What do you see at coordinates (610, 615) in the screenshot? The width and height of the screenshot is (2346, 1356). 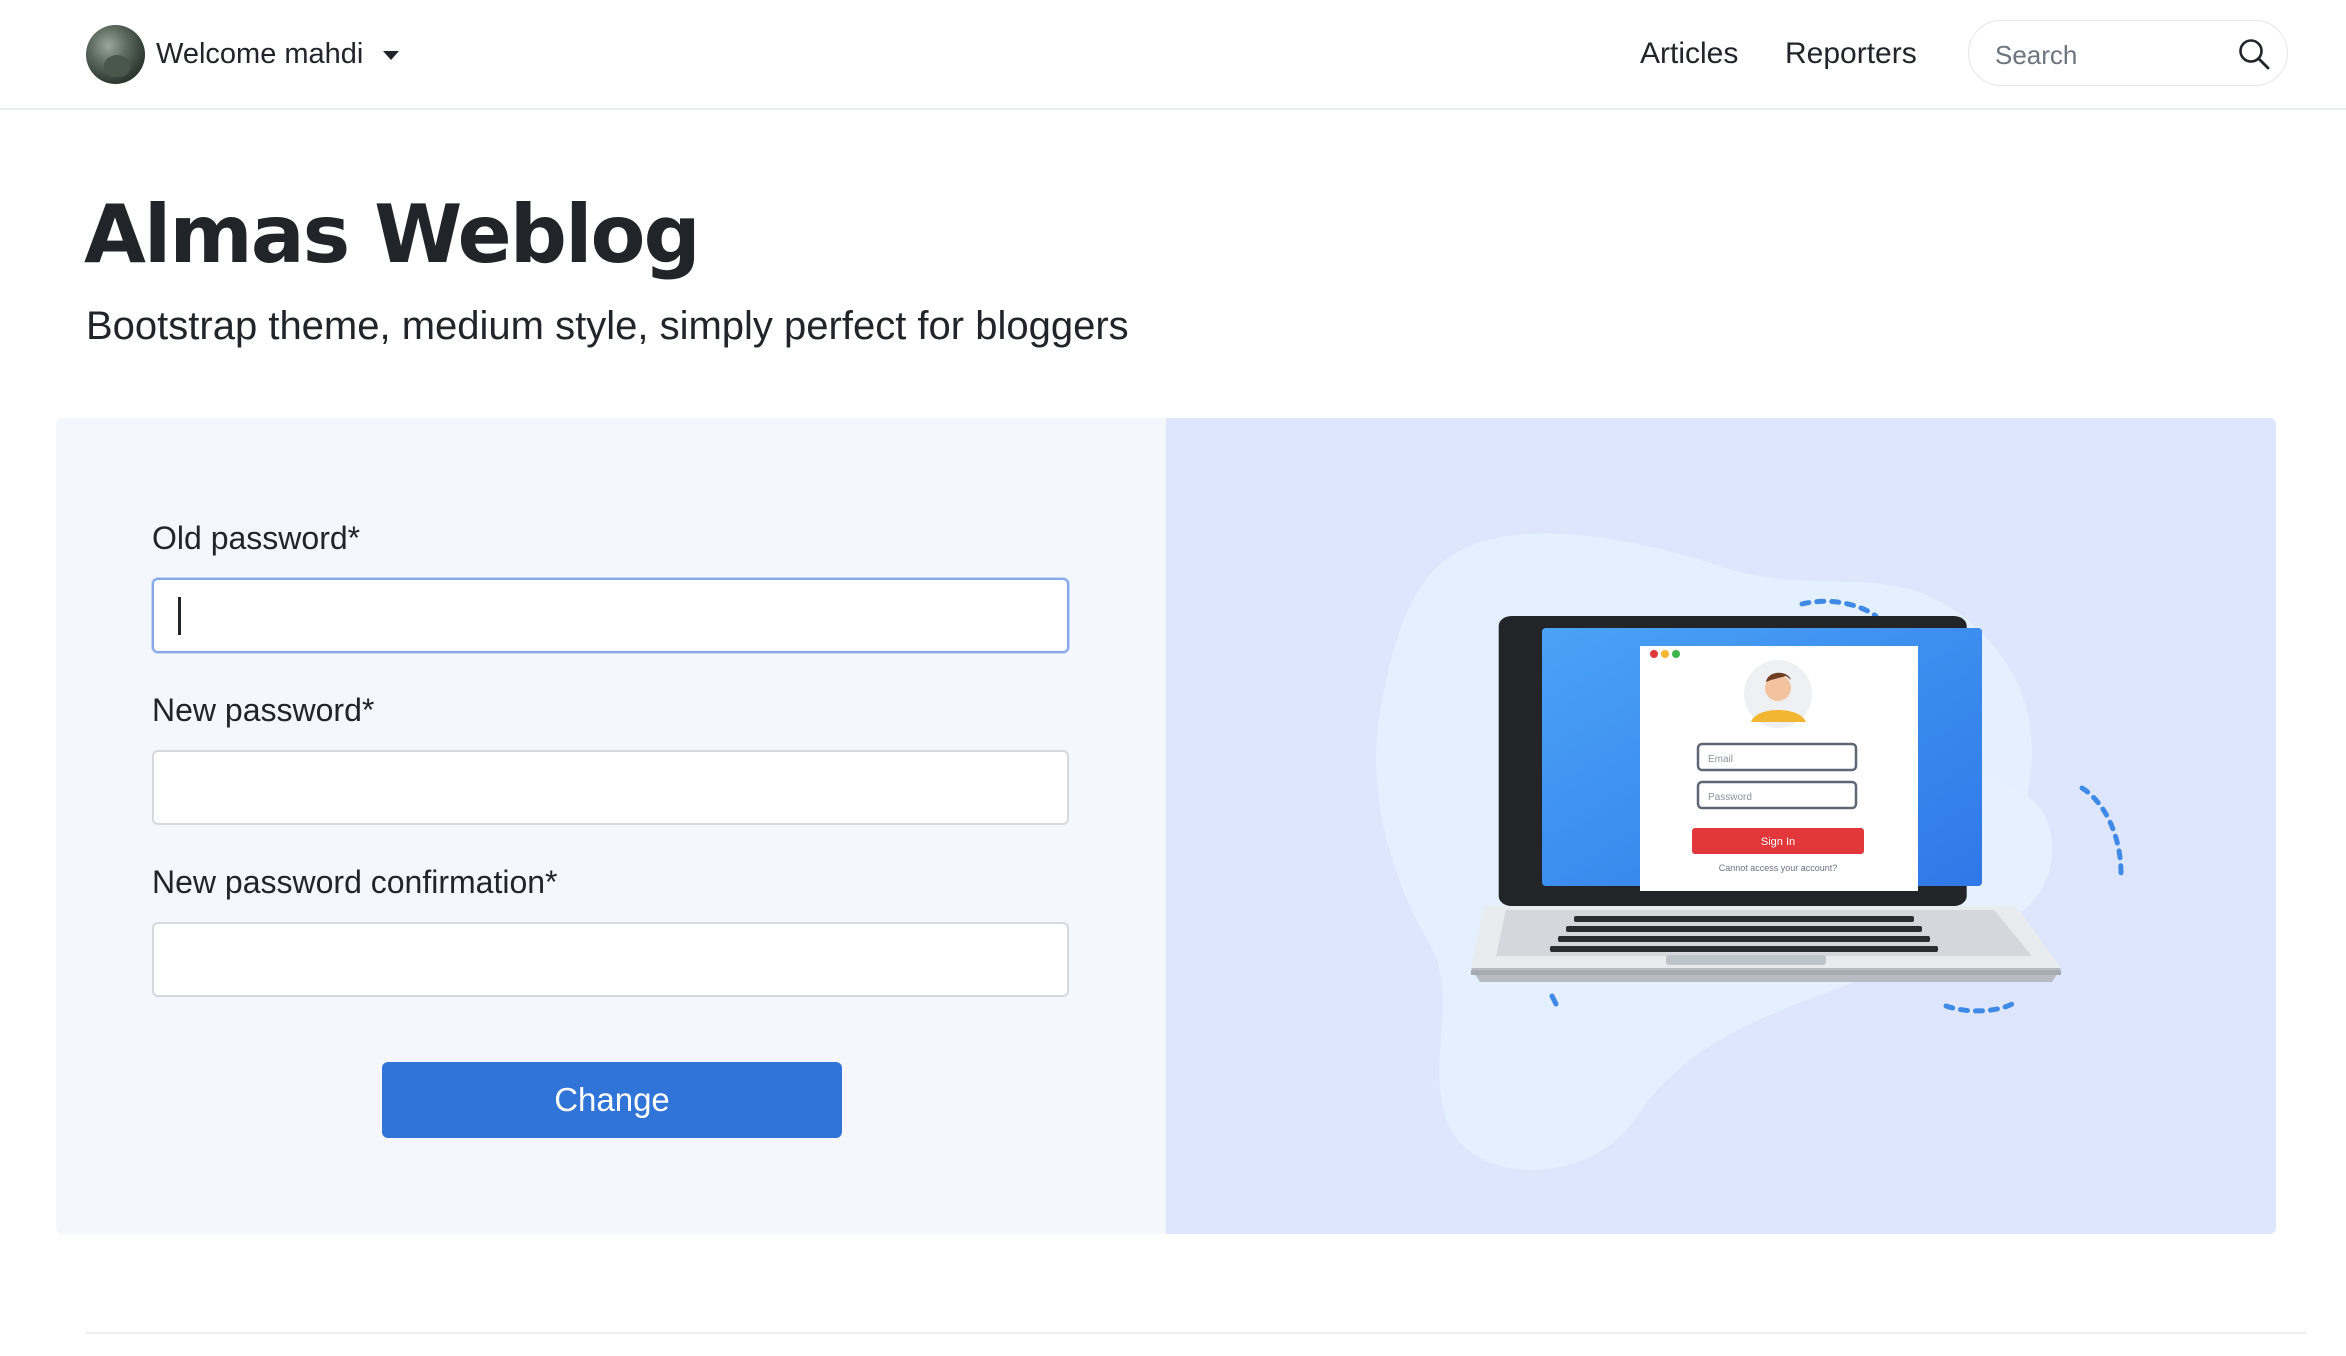 I see `old-password-field` at bounding box center [610, 615].